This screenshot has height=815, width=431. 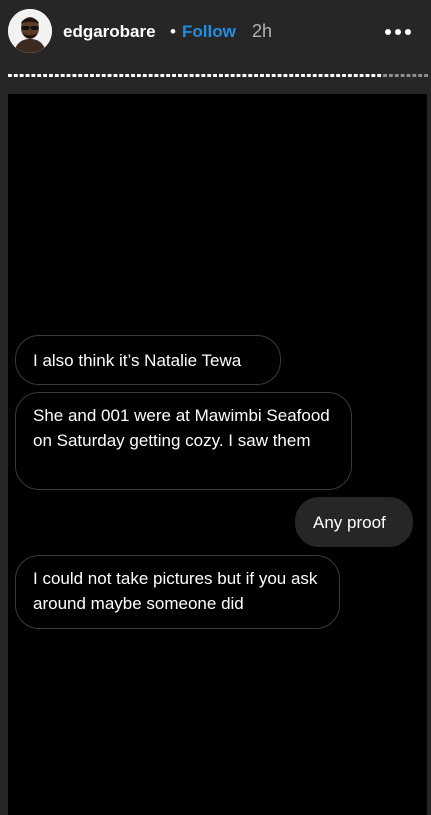 I want to click on username: edgarobare, so click(x=109, y=32).